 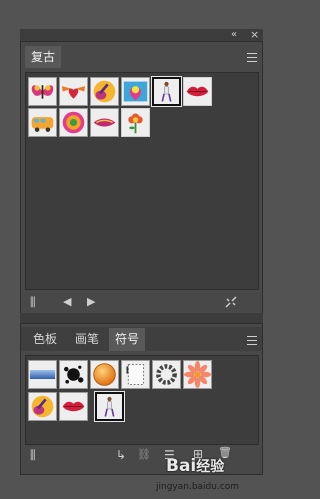 I want to click on watermark-brand-latin: Bai, so click(x=181, y=466).